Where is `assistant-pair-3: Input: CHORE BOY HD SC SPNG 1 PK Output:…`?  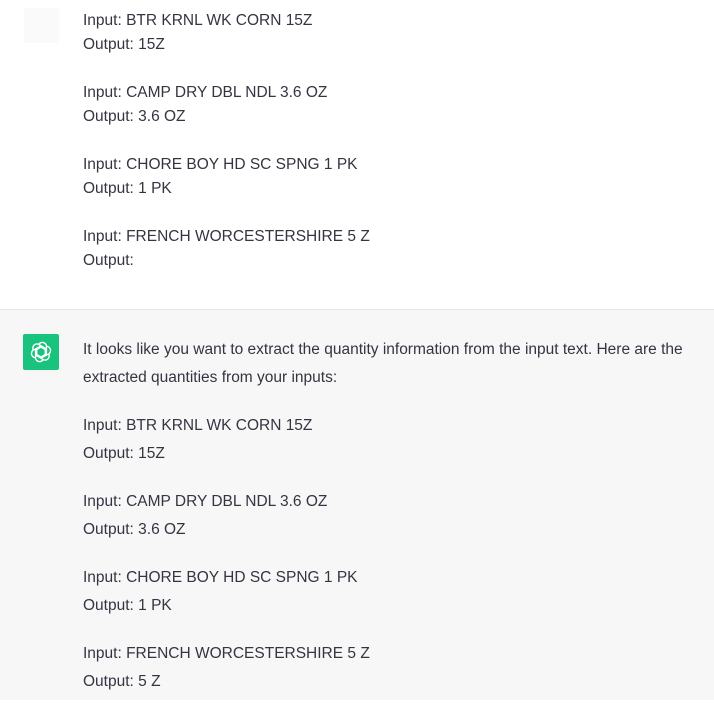
assistant-pair-3: Input: CHORE BOY HD SC SPNG 1 PK Output:… is located at coordinates (398, 592).